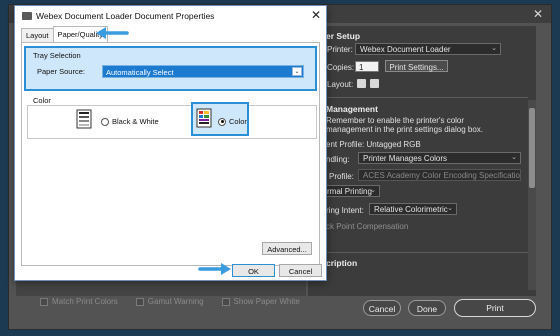  What do you see at coordinates (342, 263) in the screenshot?
I see `description-heading: cription` at bounding box center [342, 263].